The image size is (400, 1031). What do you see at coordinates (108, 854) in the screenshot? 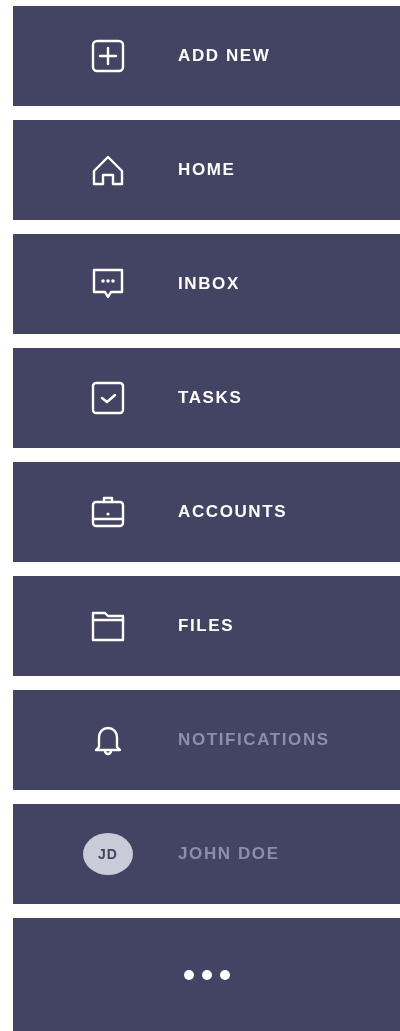
I see `avatar: JD` at bounding box center [108, 854].